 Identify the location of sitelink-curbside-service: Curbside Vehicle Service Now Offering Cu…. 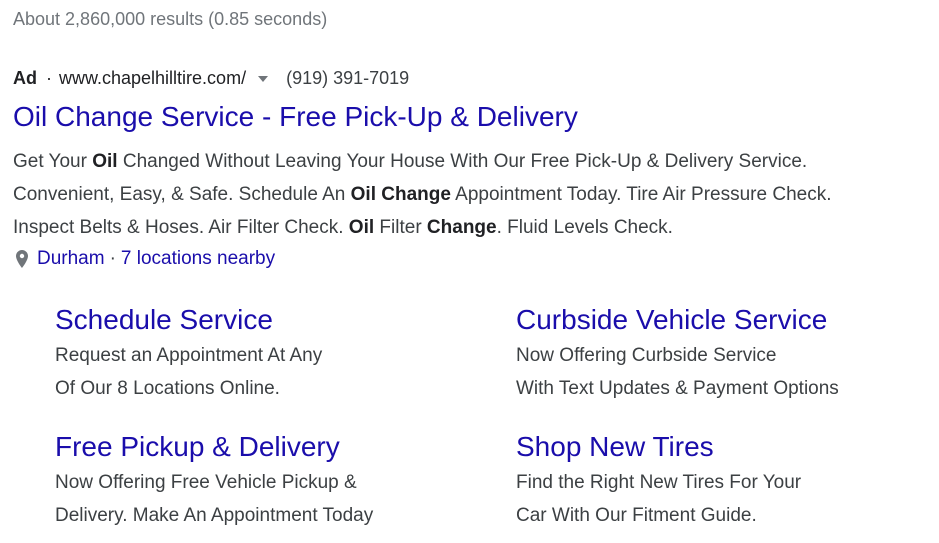
(726, 354).